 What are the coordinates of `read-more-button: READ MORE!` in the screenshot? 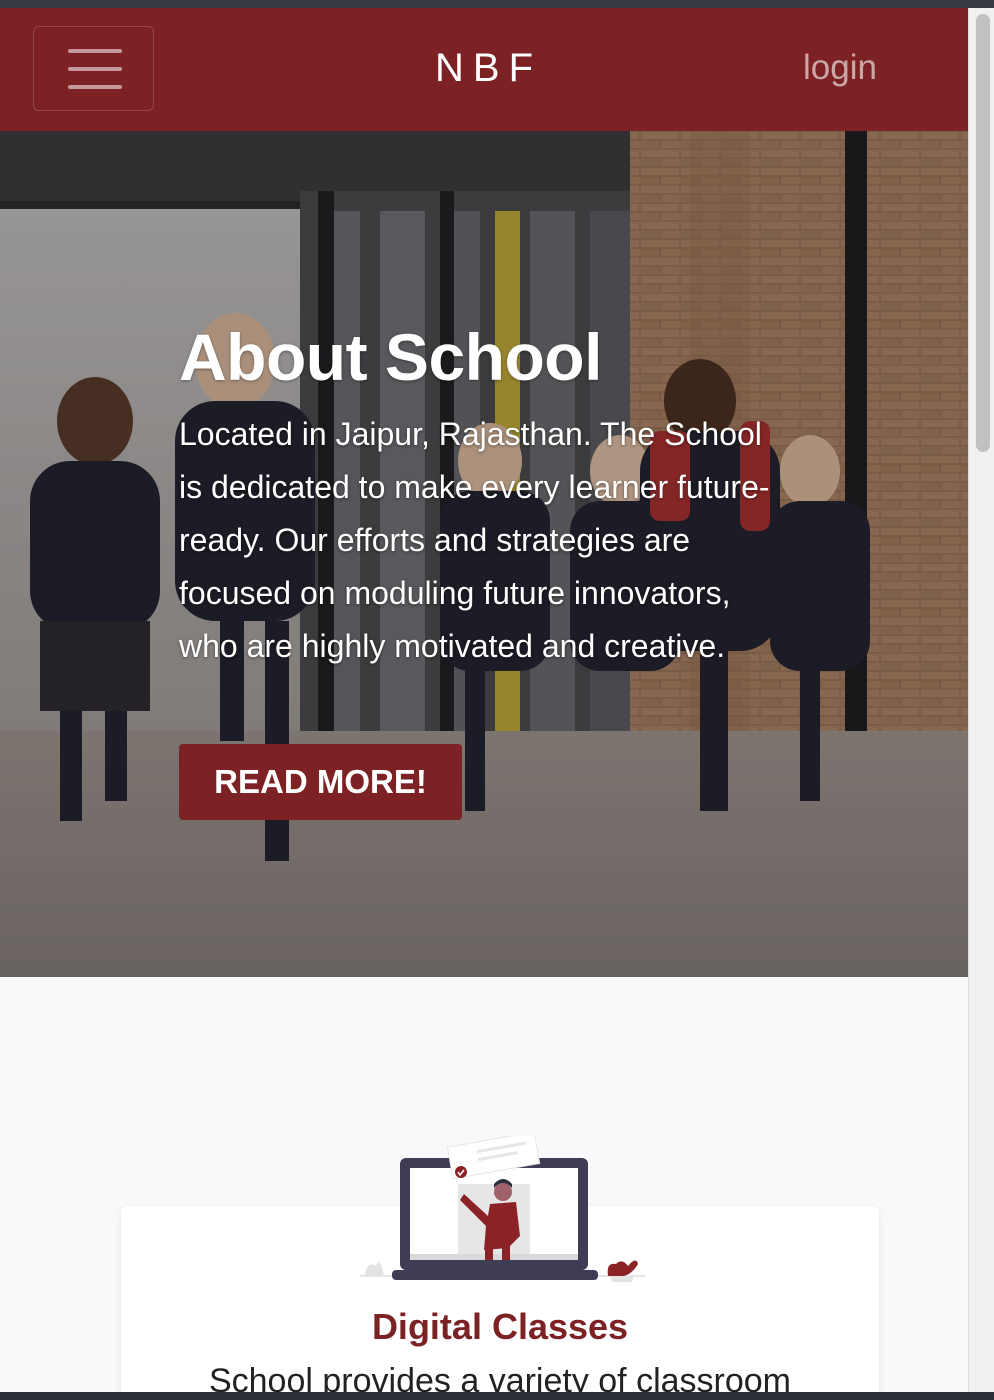 It's located at (320, 782).